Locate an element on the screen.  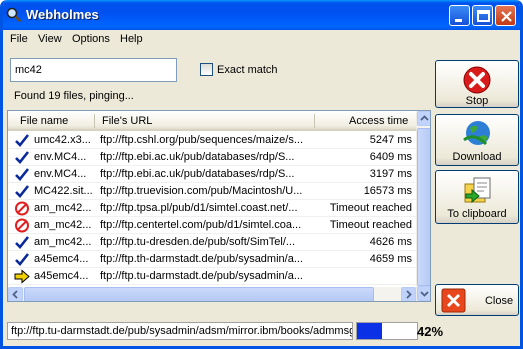
minimize-icon is located at coordinates (458, 20).